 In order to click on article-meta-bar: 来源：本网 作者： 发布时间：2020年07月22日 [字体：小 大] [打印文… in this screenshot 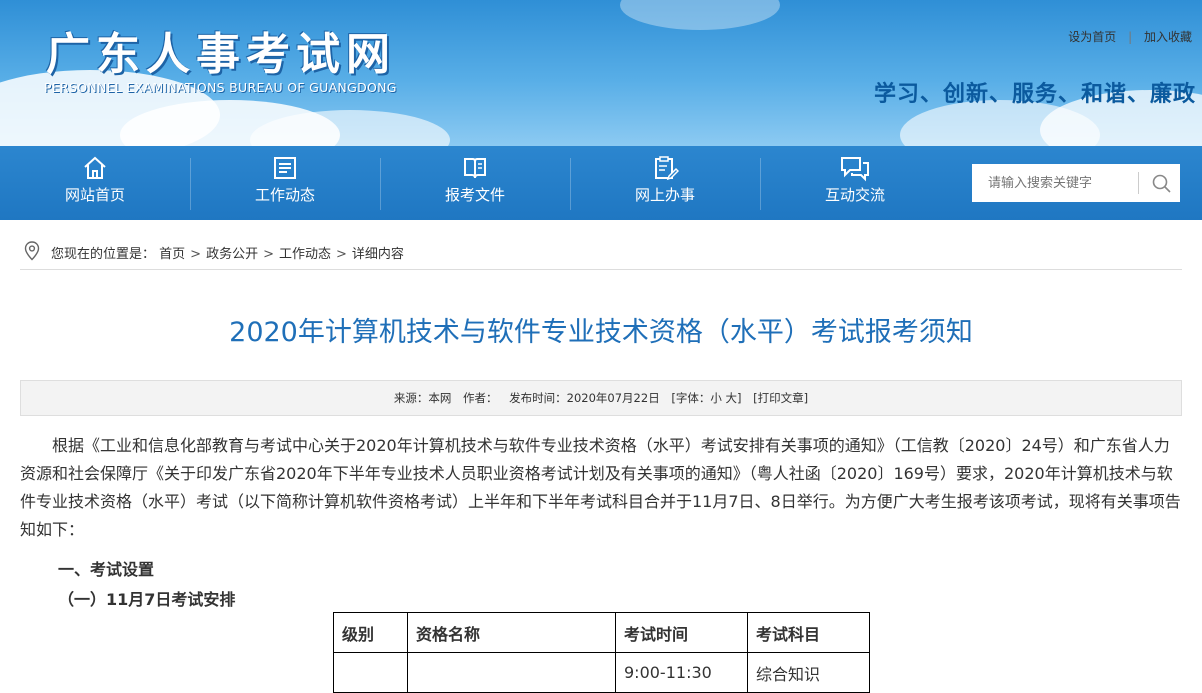, I will do `click(601, 398)`.